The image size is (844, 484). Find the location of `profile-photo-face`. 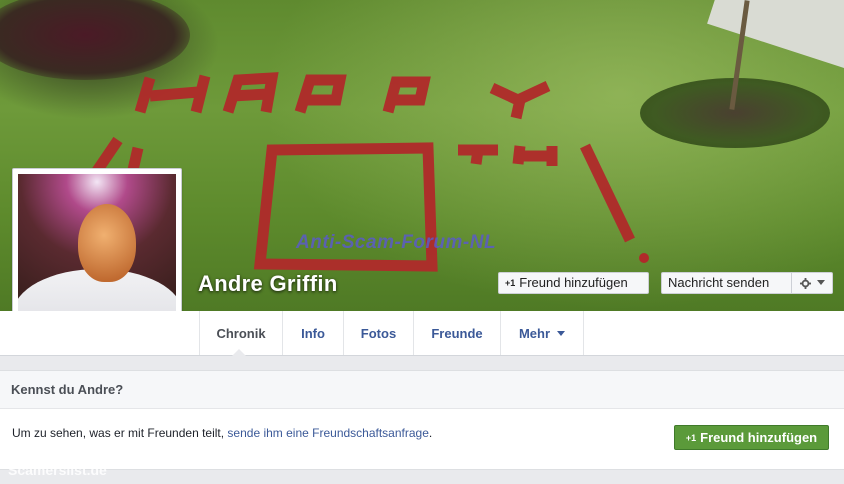

profile-photo-face is located at coordinates (107, 243).